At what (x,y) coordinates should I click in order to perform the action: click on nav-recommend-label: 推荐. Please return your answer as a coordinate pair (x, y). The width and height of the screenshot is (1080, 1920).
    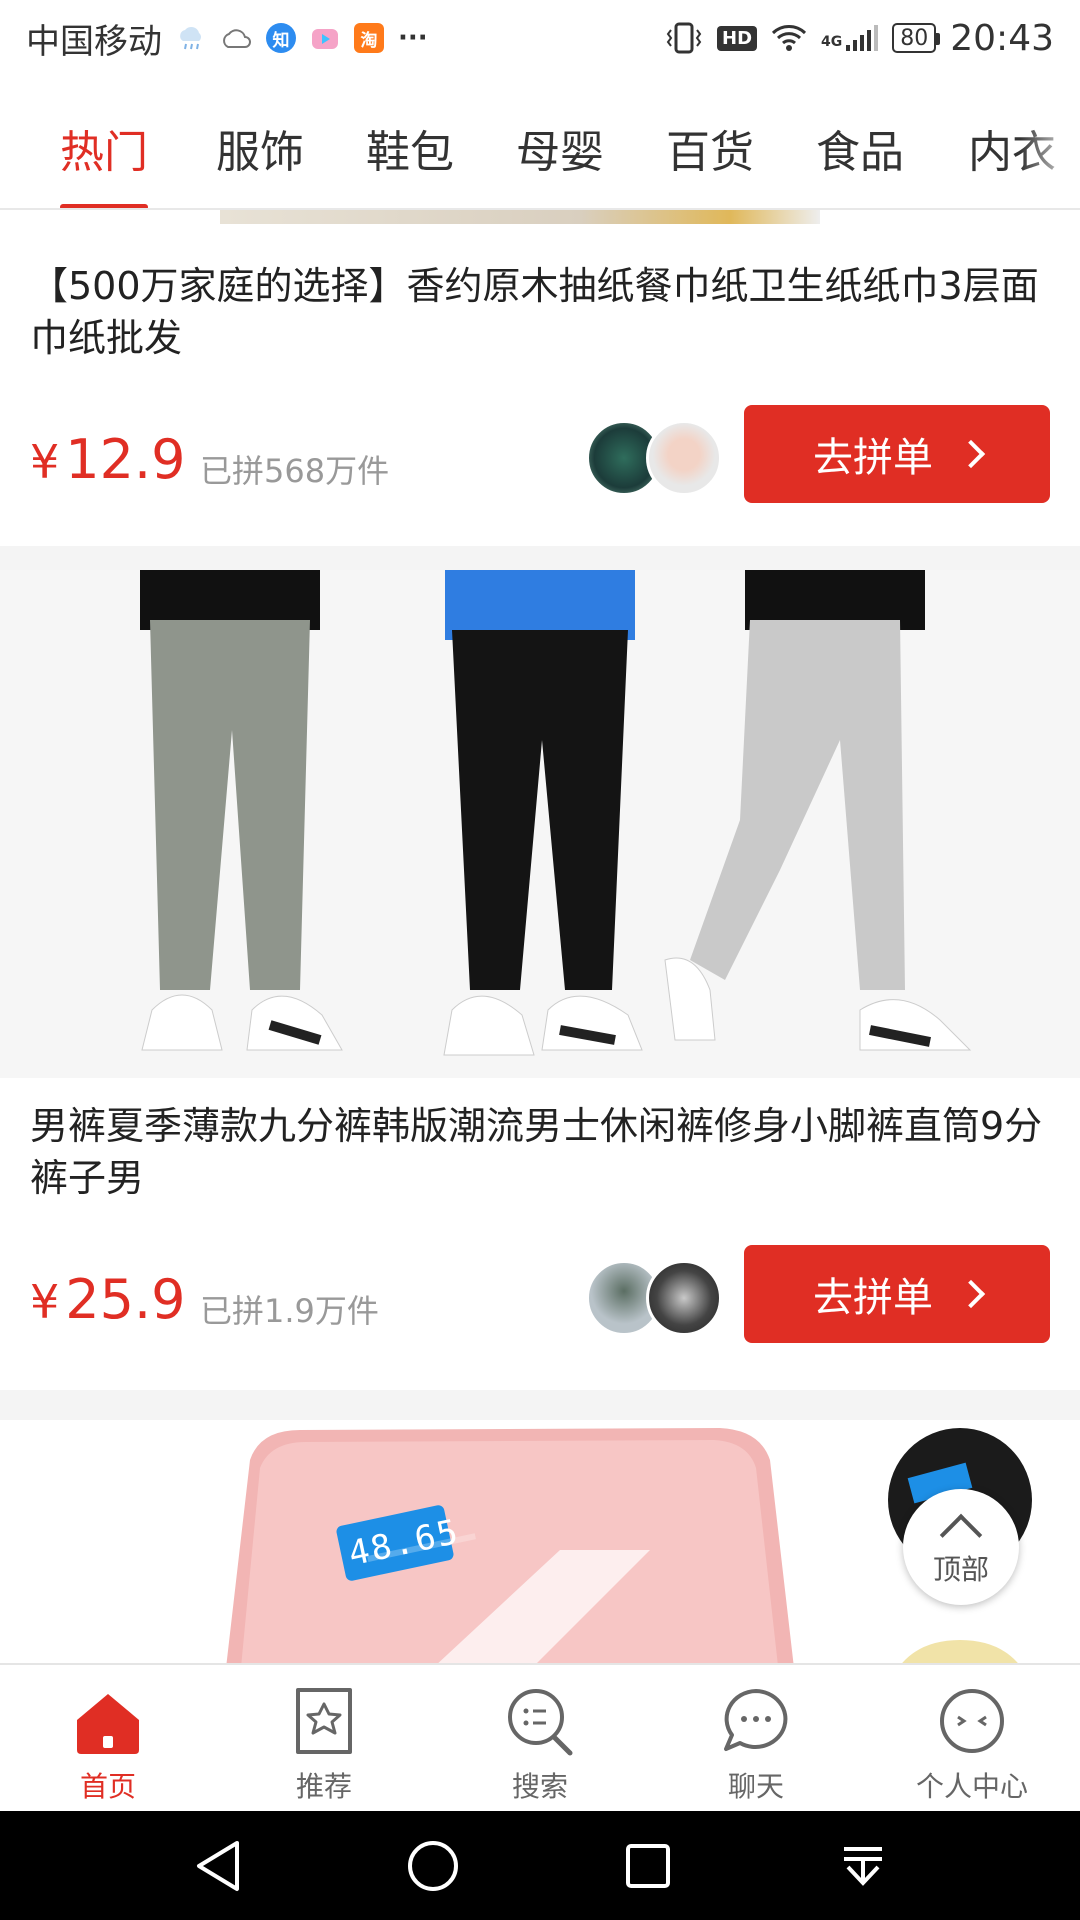
    Looking at the image, I should click on (323, 1786).